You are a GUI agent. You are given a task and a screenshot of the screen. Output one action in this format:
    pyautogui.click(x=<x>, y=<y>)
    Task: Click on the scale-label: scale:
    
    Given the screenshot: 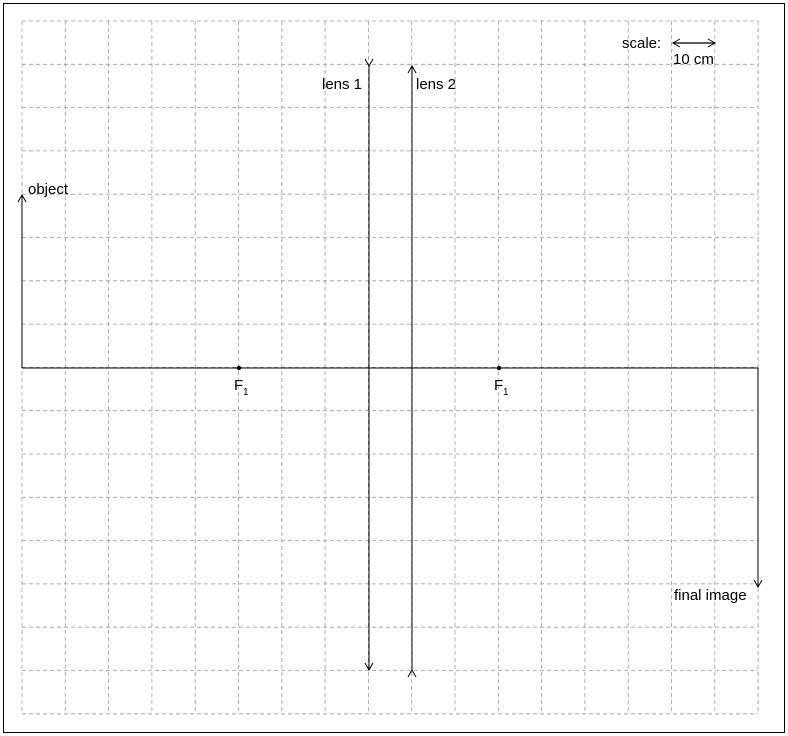 What is the action you would take?
    pyautogui.click(x=641, y=43)
    